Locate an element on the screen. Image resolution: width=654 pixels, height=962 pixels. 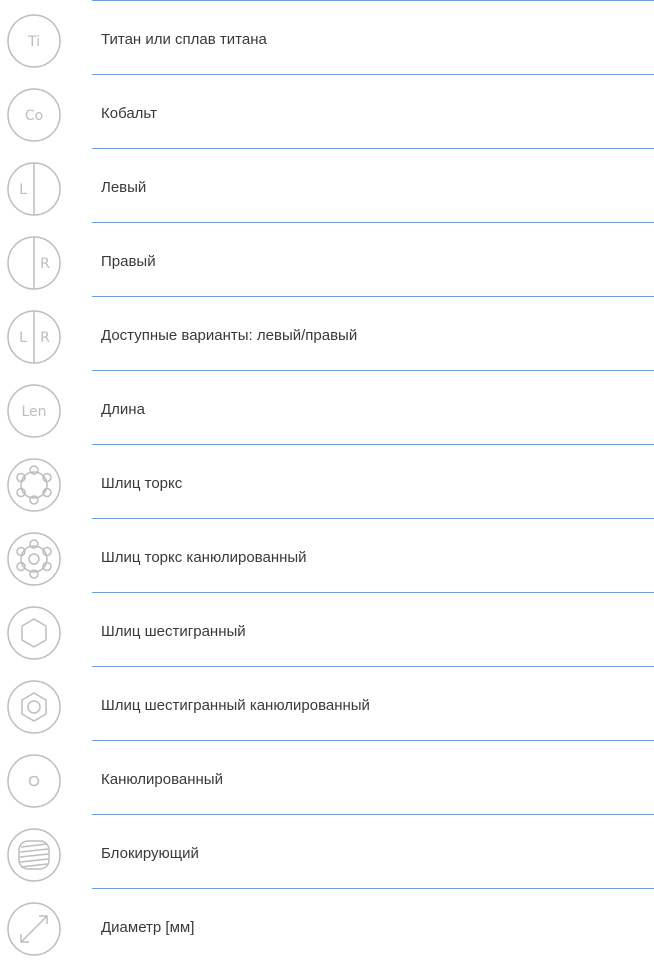
legend-row-left-right: L R Доступные варианты: левый/правый is located at coordinates (327, 333).